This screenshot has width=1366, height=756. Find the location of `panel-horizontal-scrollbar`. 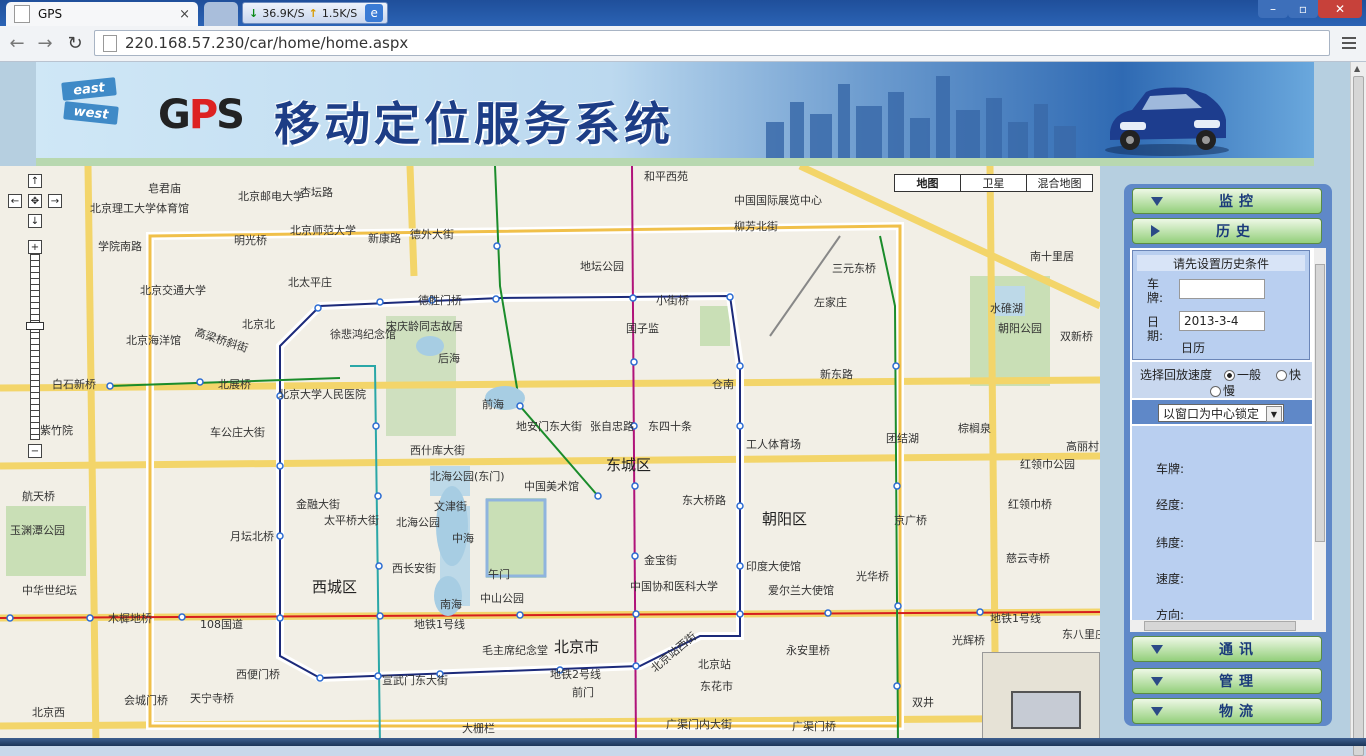

panel-horizontal-scrollbar is located at coordinates (1228, 626).